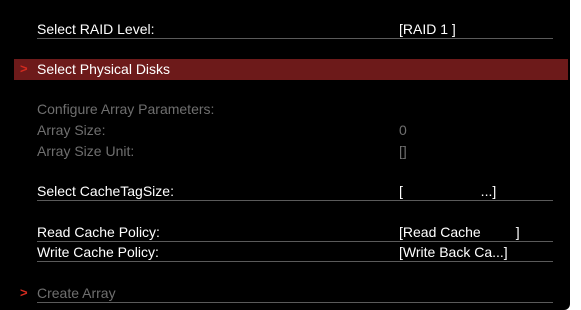 This screenshot has height=310, width=581. I want to click on select-physical-disks-label: Select Physical Disks, so click(104, 69).